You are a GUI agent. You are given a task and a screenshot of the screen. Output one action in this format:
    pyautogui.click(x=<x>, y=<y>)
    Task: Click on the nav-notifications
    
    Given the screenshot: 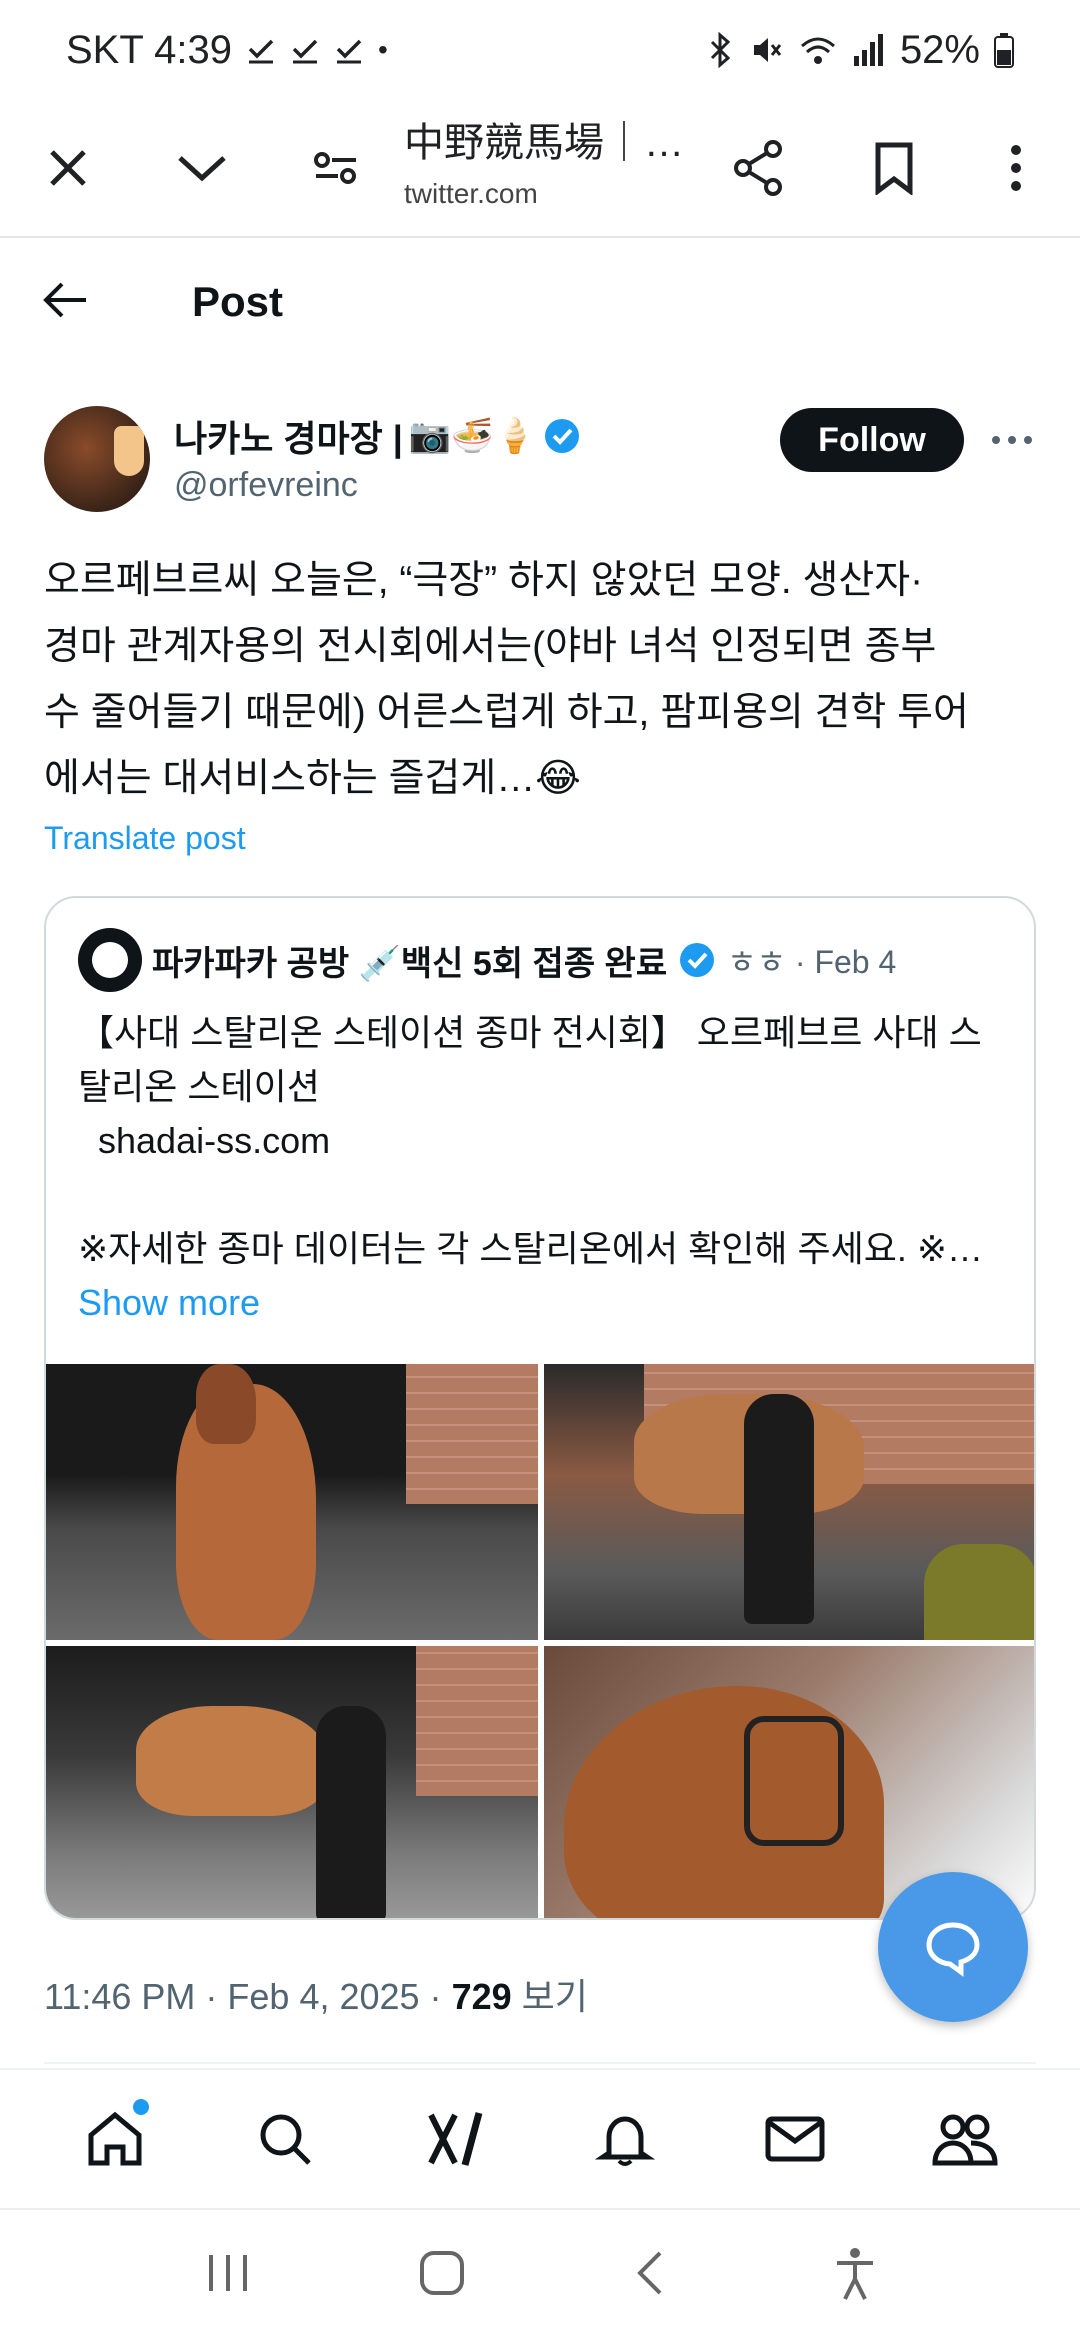 What is the action you would take?
    pyautogui.click(x=625, y=2139)
    